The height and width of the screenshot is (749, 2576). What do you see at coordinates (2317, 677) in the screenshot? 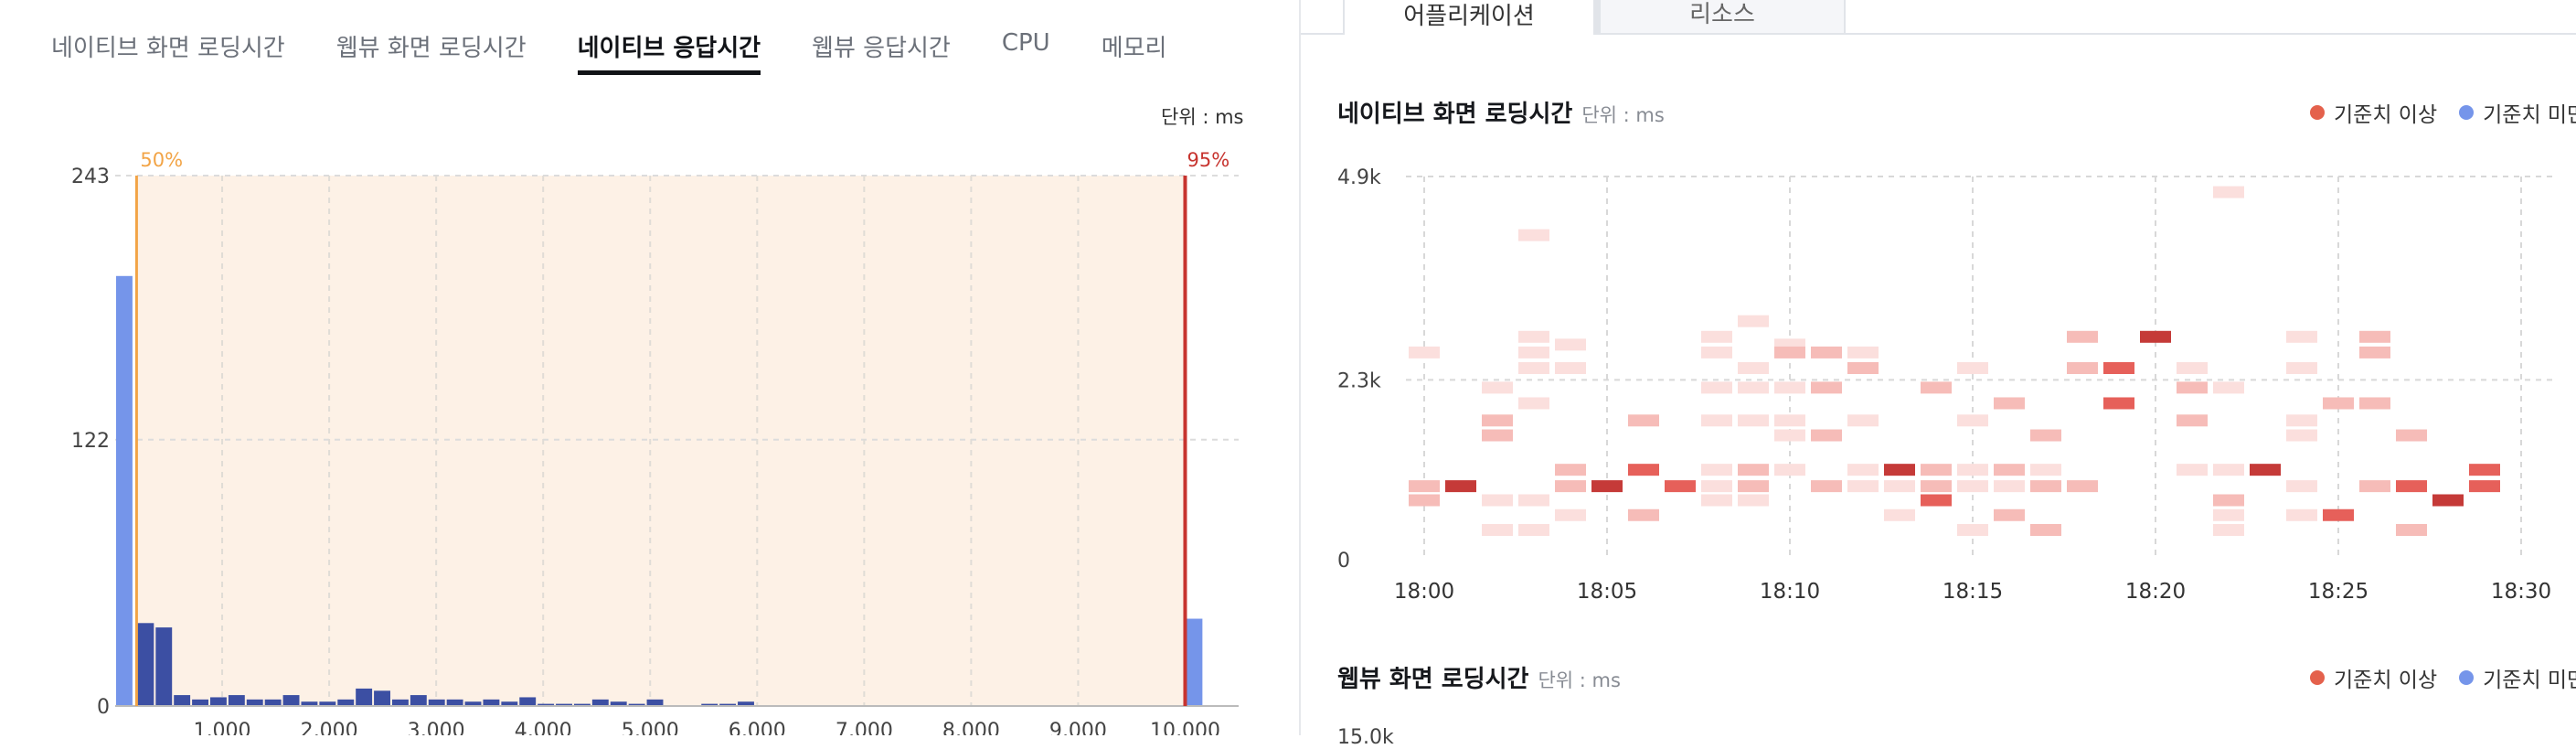
I see `legend-2-dot-above` at bounding box center [2317, 677].